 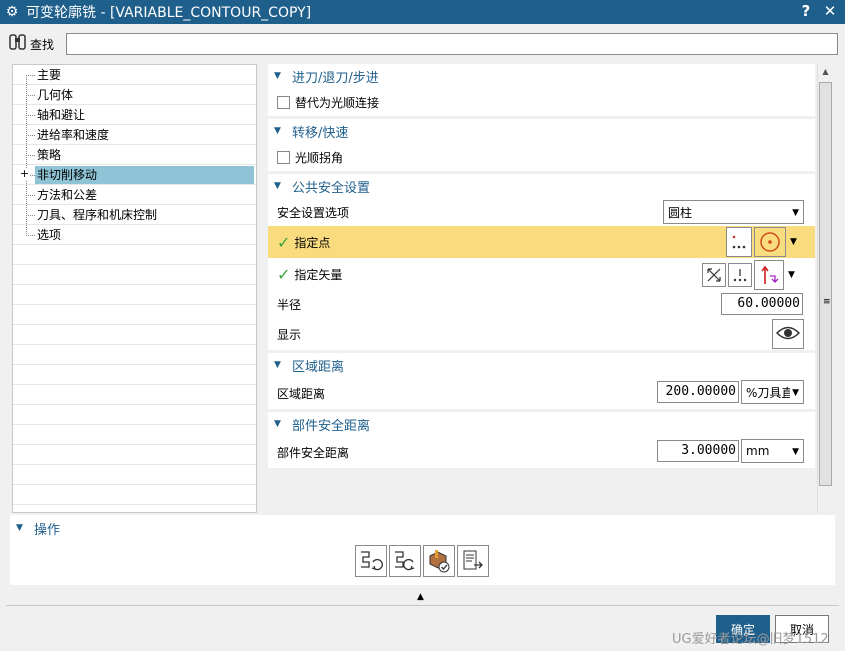 What do you see at coordinates (422, 605) in the screenshot?
I see `divider` at bounding box center [422, 605].